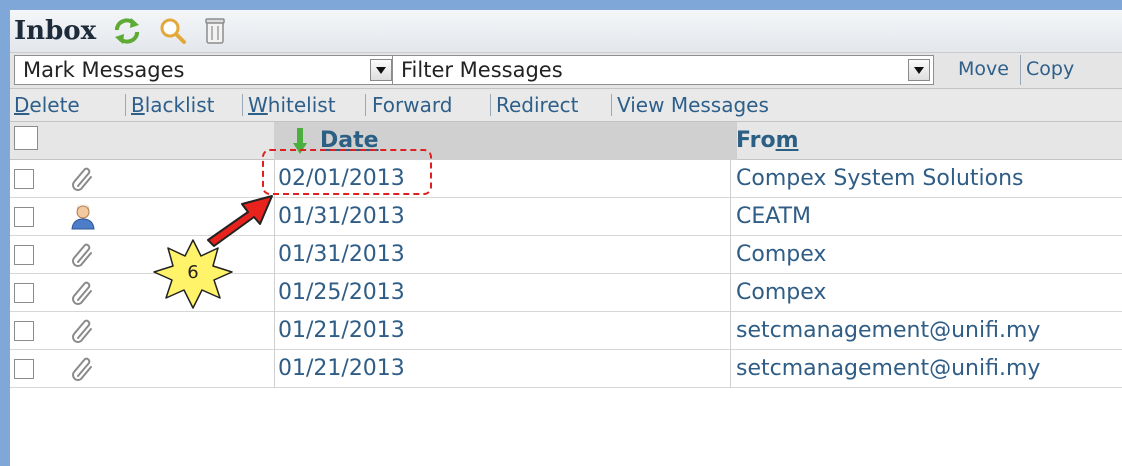 The image size is (1122, 466). I want to click on filter-messages-value: Filter Messages, so click(482, 70).